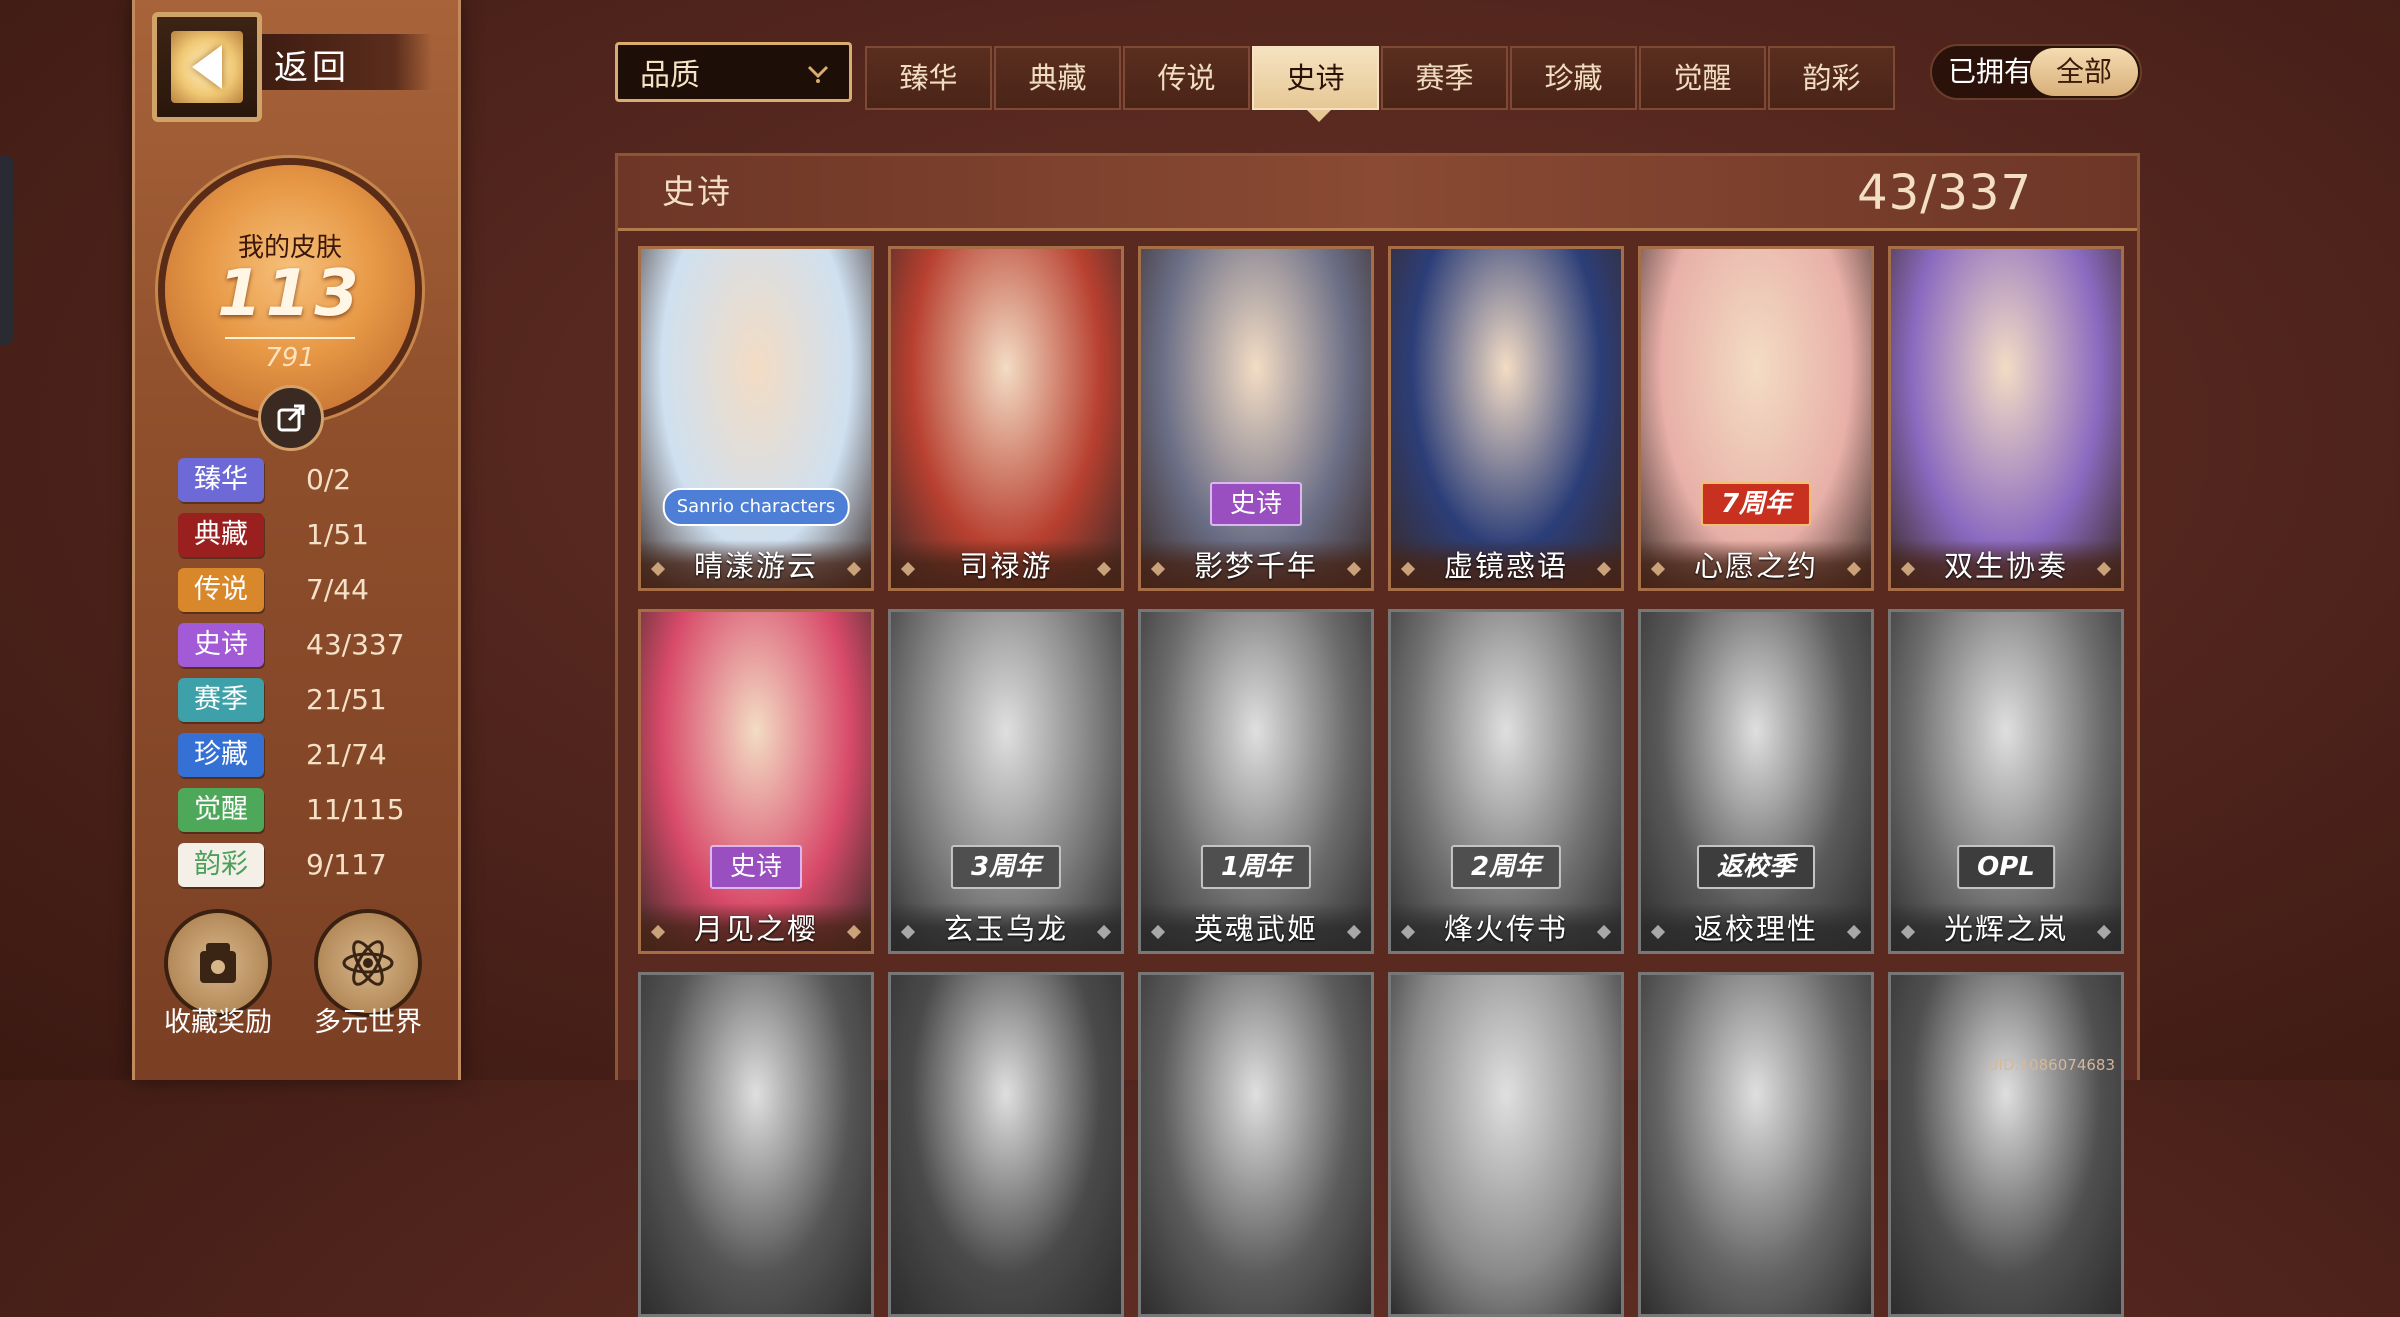  I want to click on back-arrow-icon, so click(207, 67).